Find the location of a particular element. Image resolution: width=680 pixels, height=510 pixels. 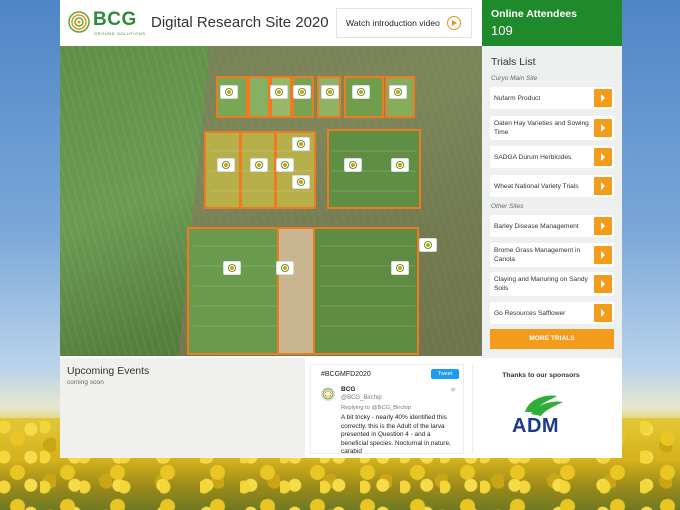

events-title: Upcoming Events is located at coordinates (108, 371).